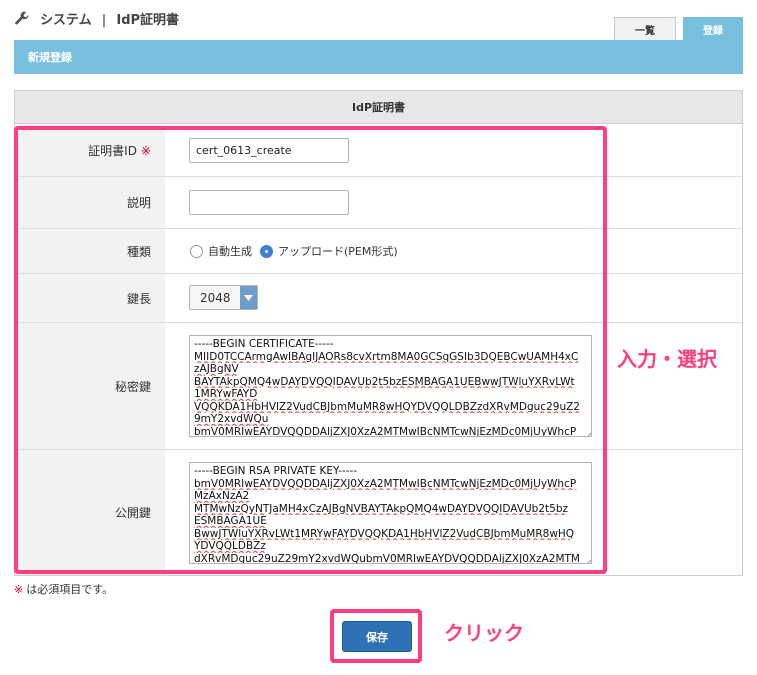 The height and width of the screenshot is (675, 757). What do you see at coordinates (216, 369) in the screenshot?
I see `private-key-line: zAJBgNV` at bounding box center [216, 369].